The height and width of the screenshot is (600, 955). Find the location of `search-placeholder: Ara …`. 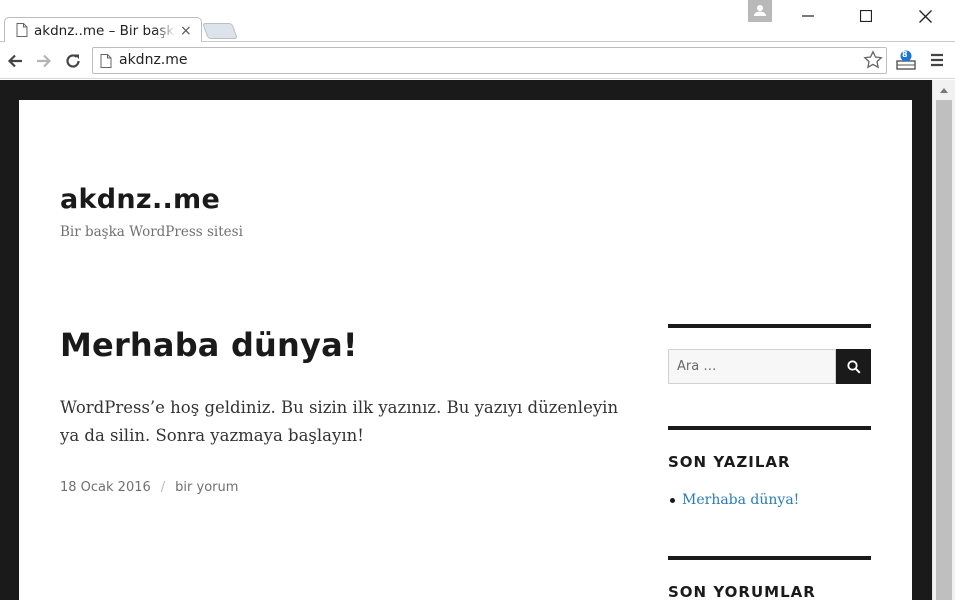

search-placeholder: Ara … is located at coordinates (697, 366).